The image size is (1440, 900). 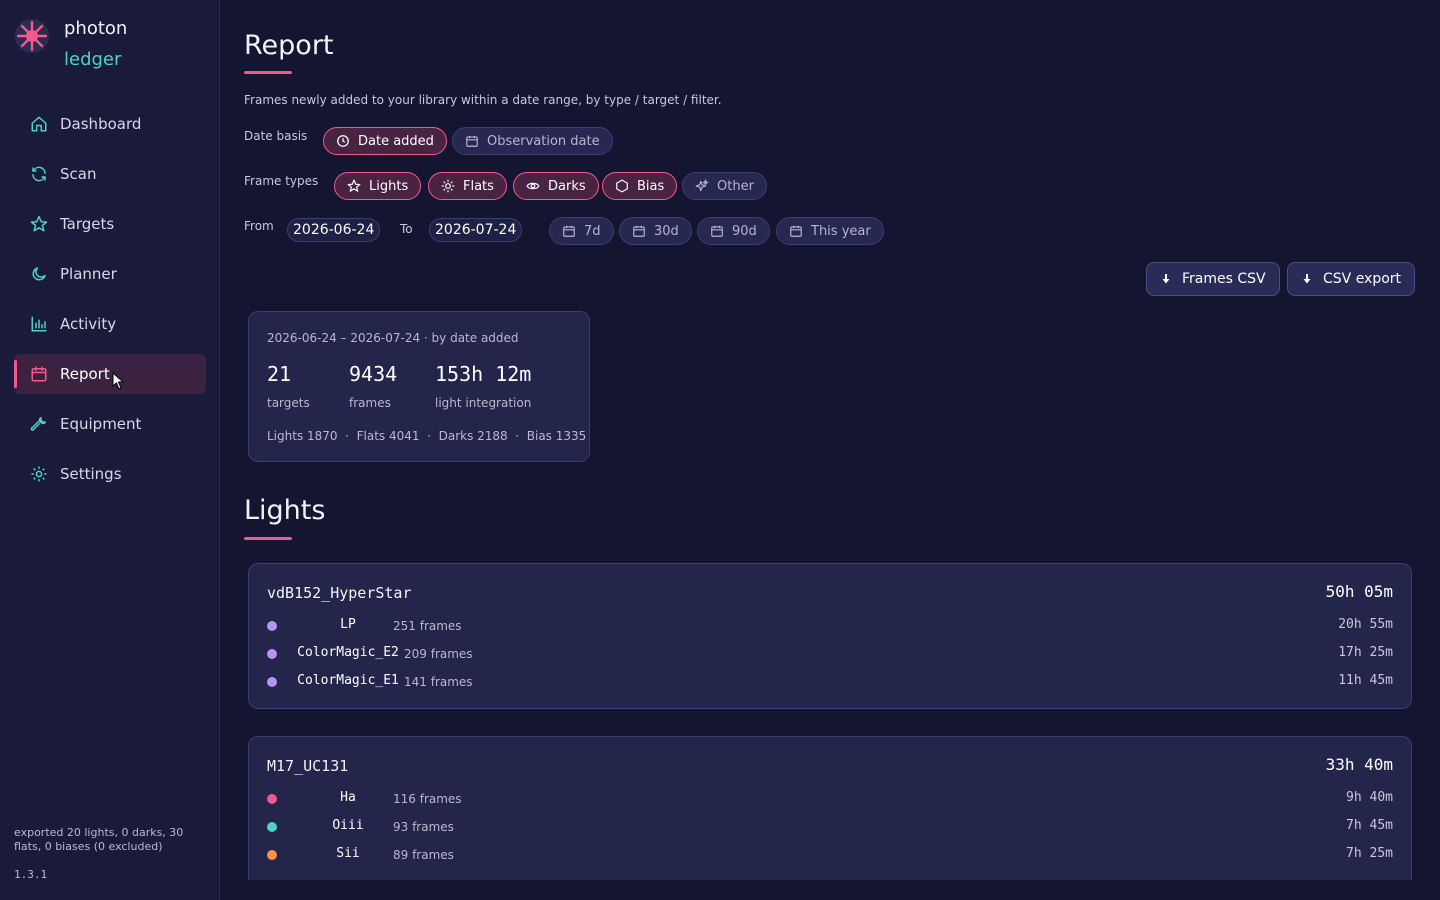 What do you see at coordinates (1365, 652) in the screenshot?
I see `filter-duration: 17h 25m` at bounding box center [1365, 652].